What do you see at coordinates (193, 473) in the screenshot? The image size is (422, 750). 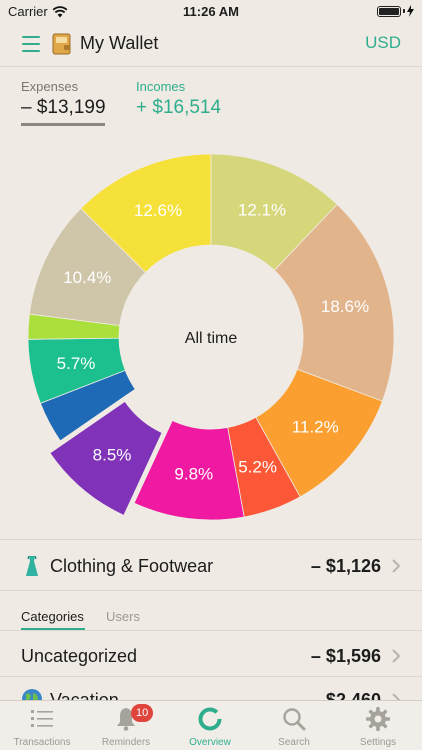 I see `slice-percent-label: 9.8%` at bounding box center [193, 473].